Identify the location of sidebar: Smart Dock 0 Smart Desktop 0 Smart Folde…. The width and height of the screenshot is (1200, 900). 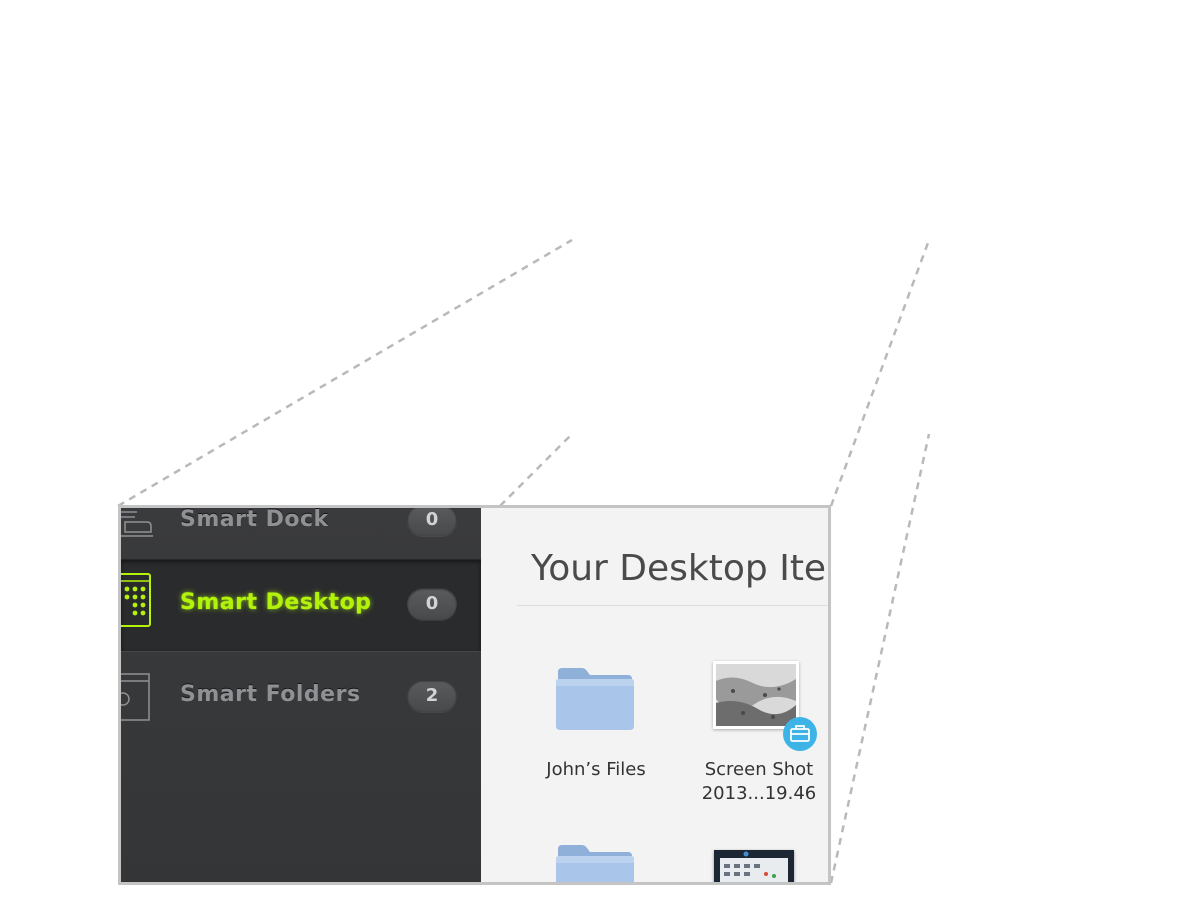
(301, 695).